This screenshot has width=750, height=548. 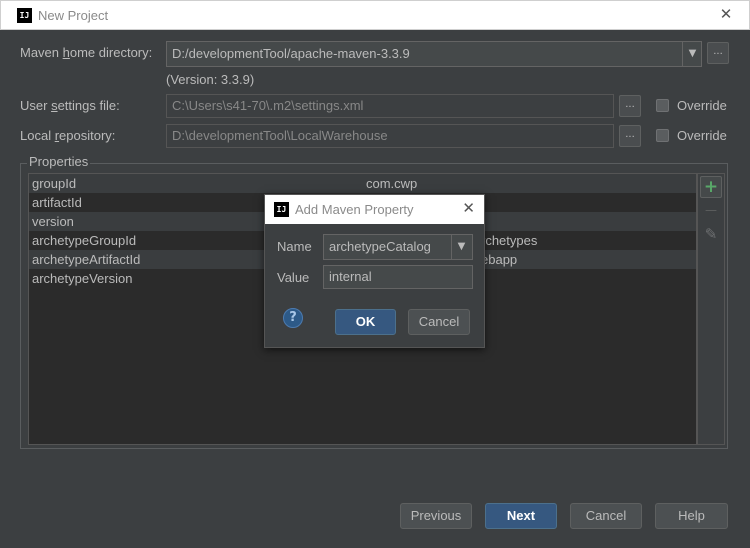 I want to click on property-key: archetypeArtifactId, so click(x=86, y=259).